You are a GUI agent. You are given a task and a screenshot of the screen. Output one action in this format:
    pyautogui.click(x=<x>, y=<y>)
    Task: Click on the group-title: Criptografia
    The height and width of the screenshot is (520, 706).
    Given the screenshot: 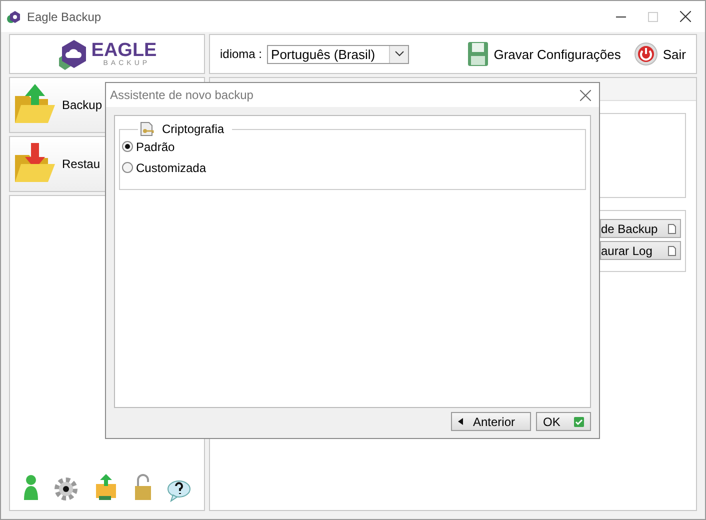 What is the action you would take?
    pyautogui.click(x=193, y=129)
    